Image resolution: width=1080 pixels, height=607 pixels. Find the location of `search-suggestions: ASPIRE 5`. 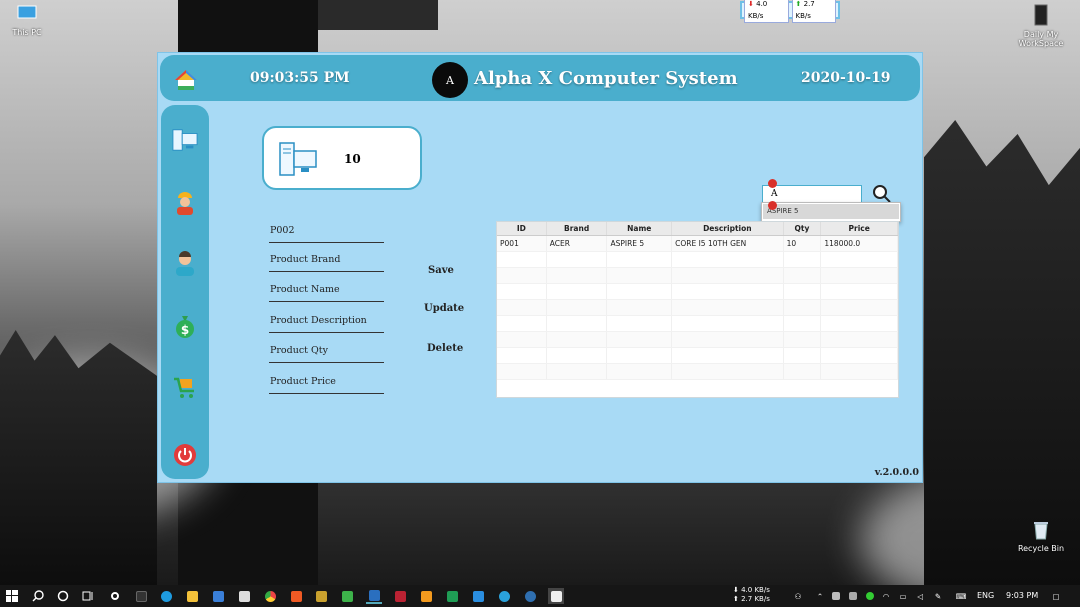

search-suggestions: ASPIRE 5 is located at coordinates (831, 212).